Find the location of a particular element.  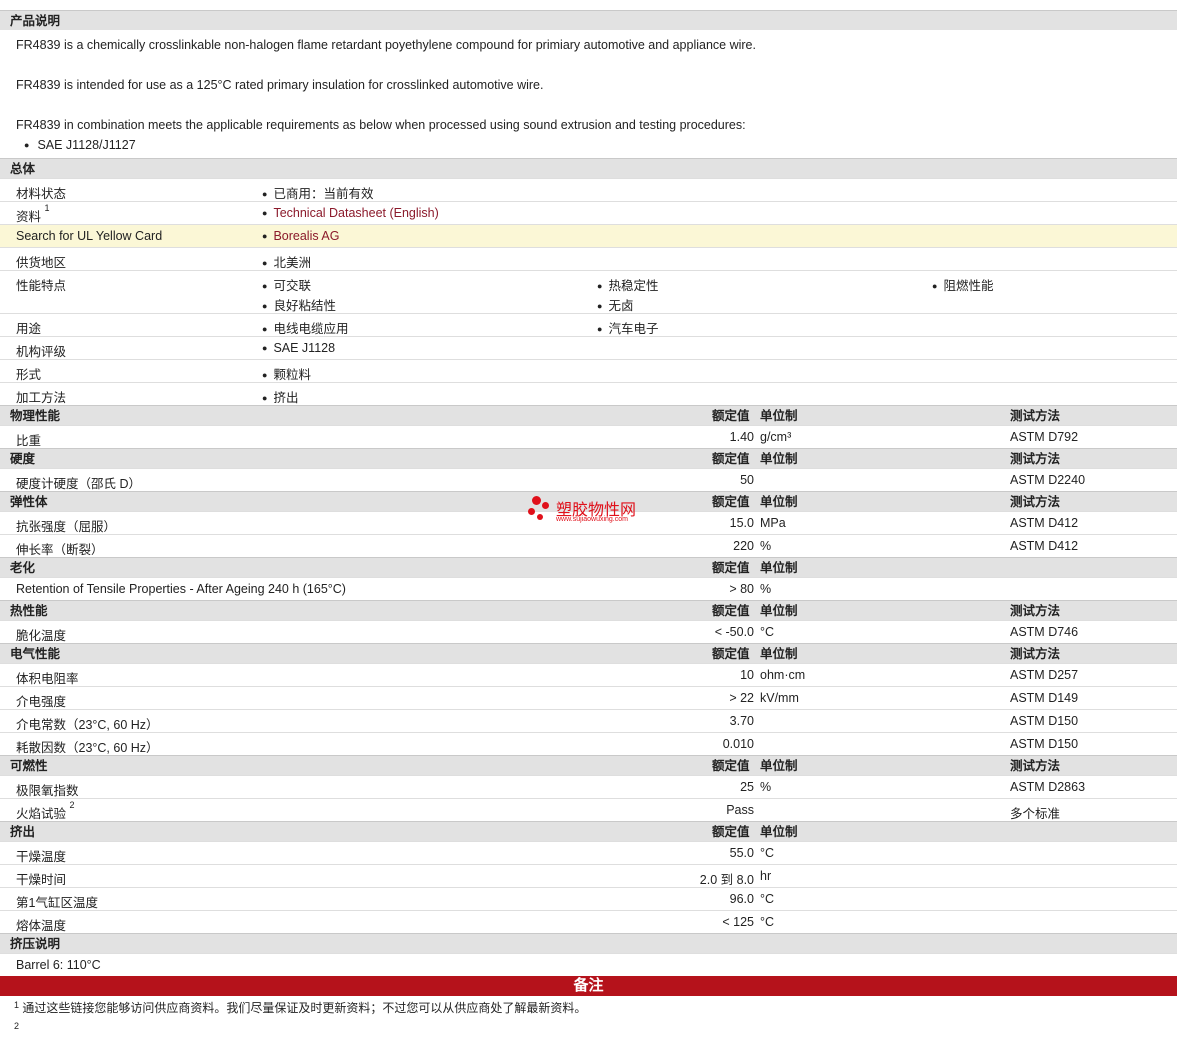

section-hardness-header: 硬度 额定值 单位制 测试方法 is located at coordinates (588, 458).